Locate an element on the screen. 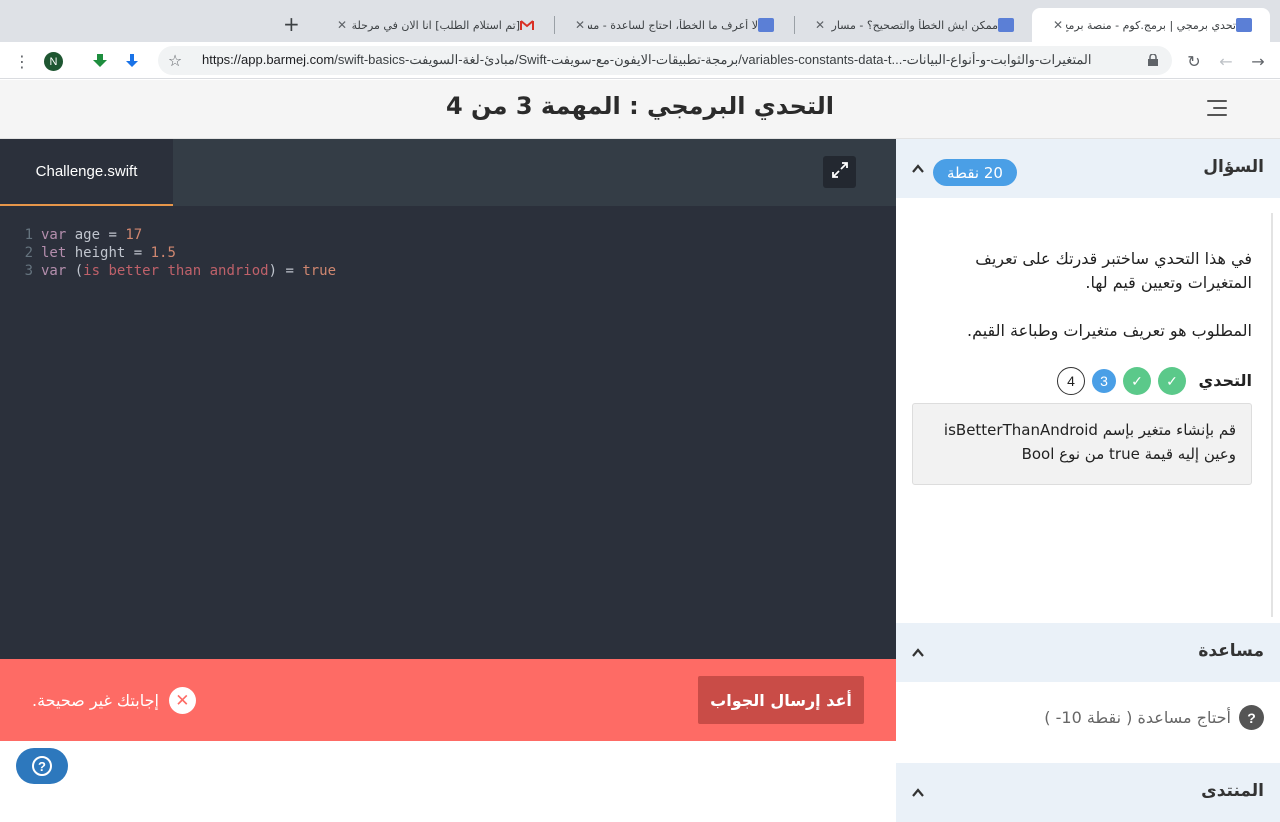 This screenshot has width=1280, height=822. code-token: age = is located at coordinates (96, 235).